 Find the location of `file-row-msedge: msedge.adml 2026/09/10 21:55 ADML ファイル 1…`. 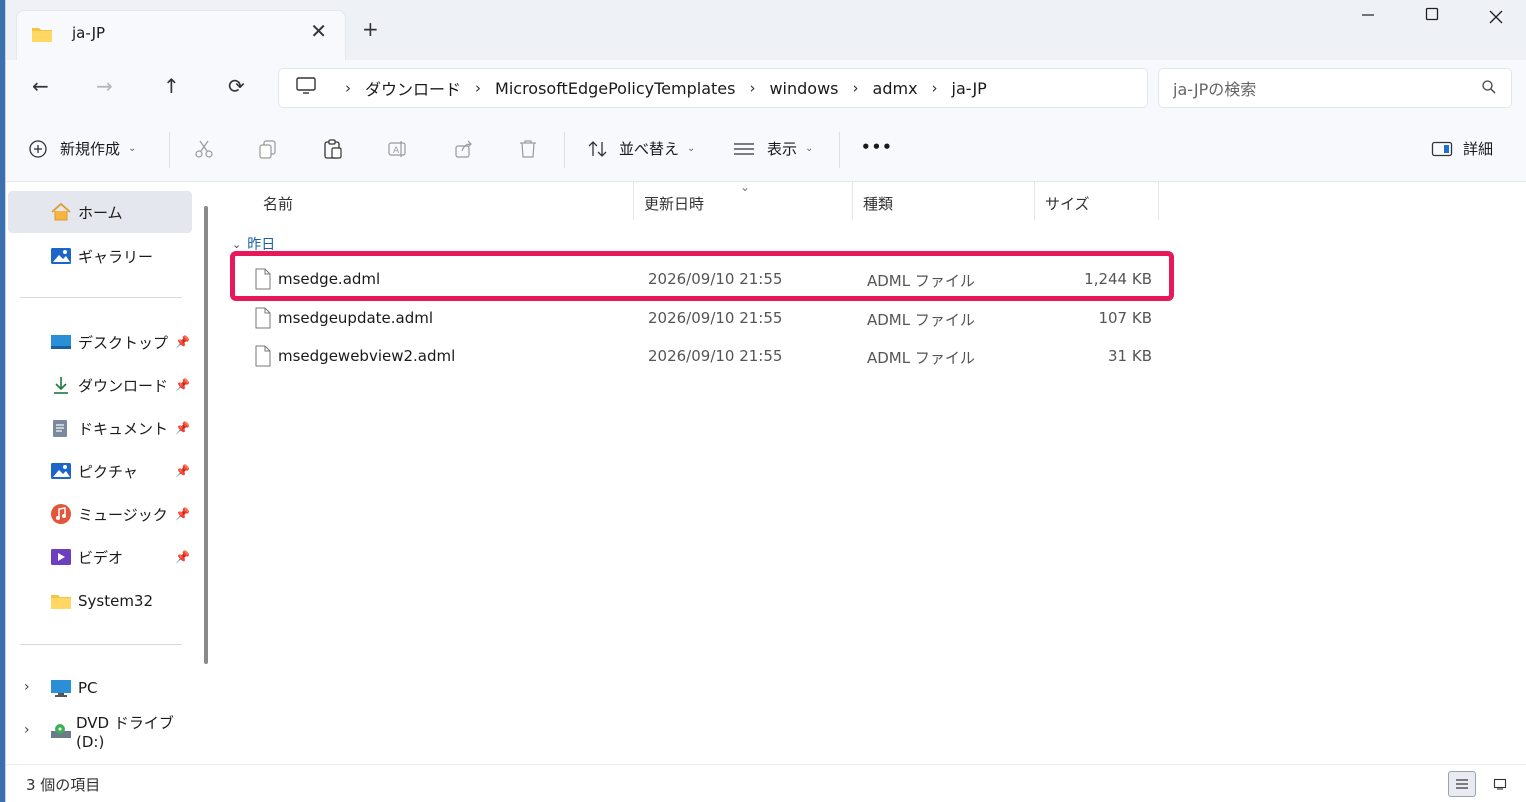

file-row-msedge: msedge.adml 2026/09/10 21:55 ADML ファイル 1… is located at coordinates (708, 280).